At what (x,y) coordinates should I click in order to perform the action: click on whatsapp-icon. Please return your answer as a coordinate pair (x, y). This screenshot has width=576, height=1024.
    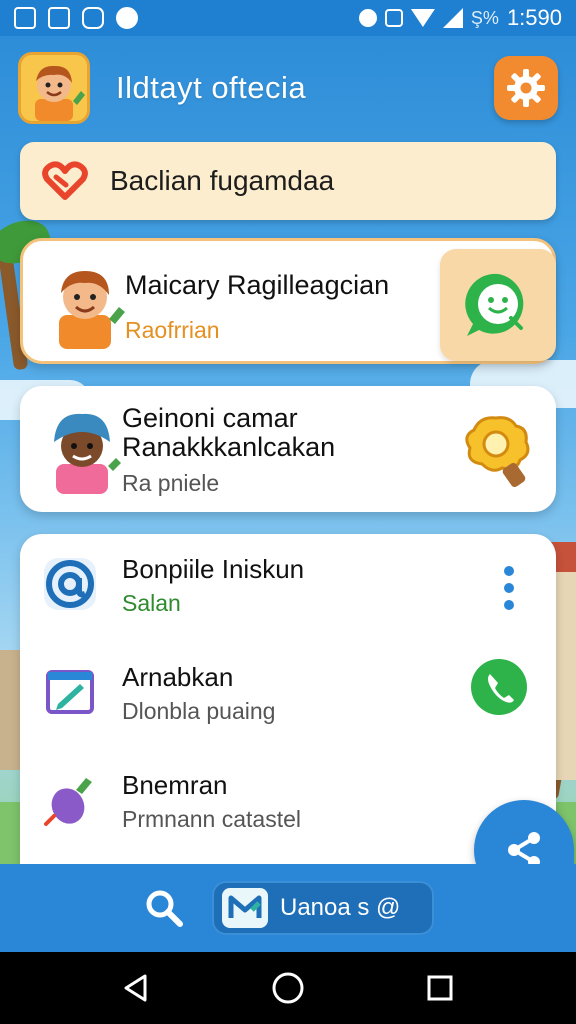
    Looking at the image, I should click on (494, 304).